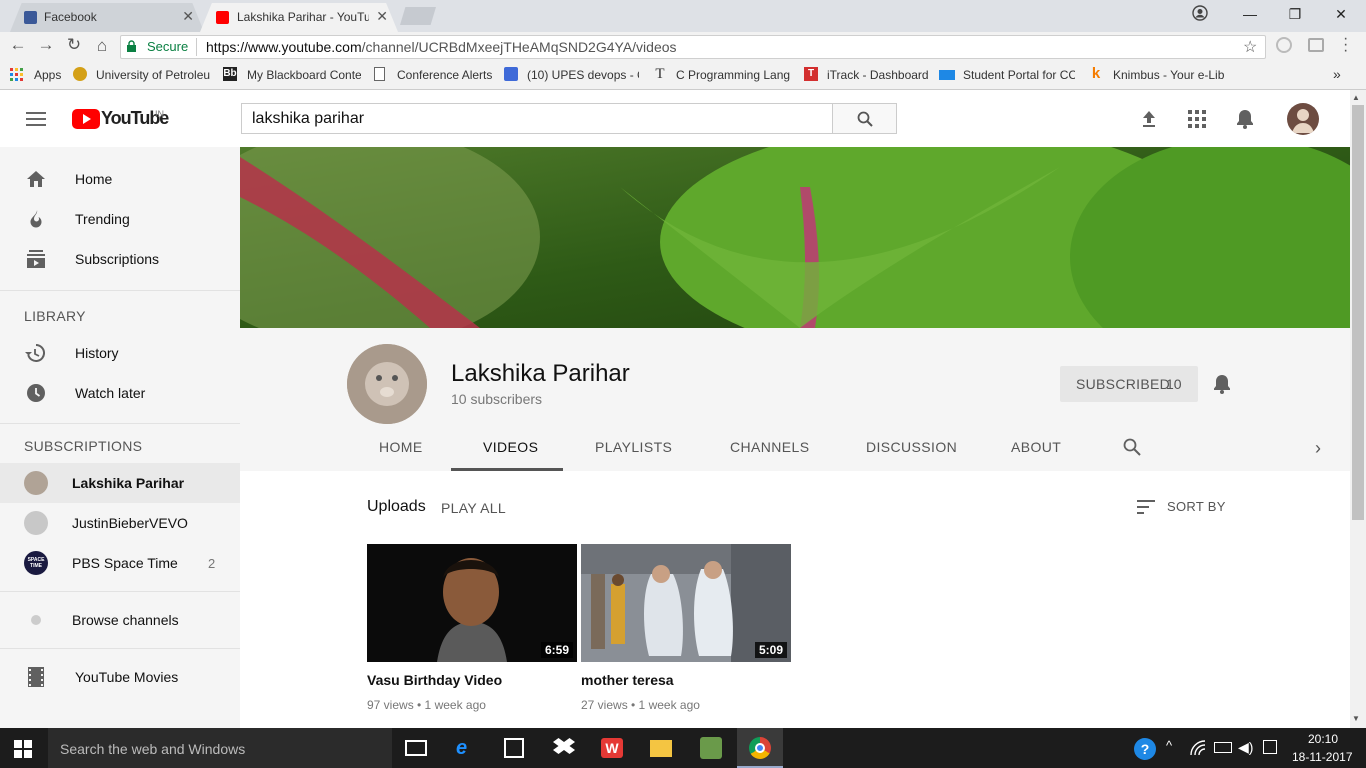 The image size is (1366, 768). What do you see at coordinates (1284, 45) in the screenshot?
I see `extension-icon` at bounding box center [1284, 45].